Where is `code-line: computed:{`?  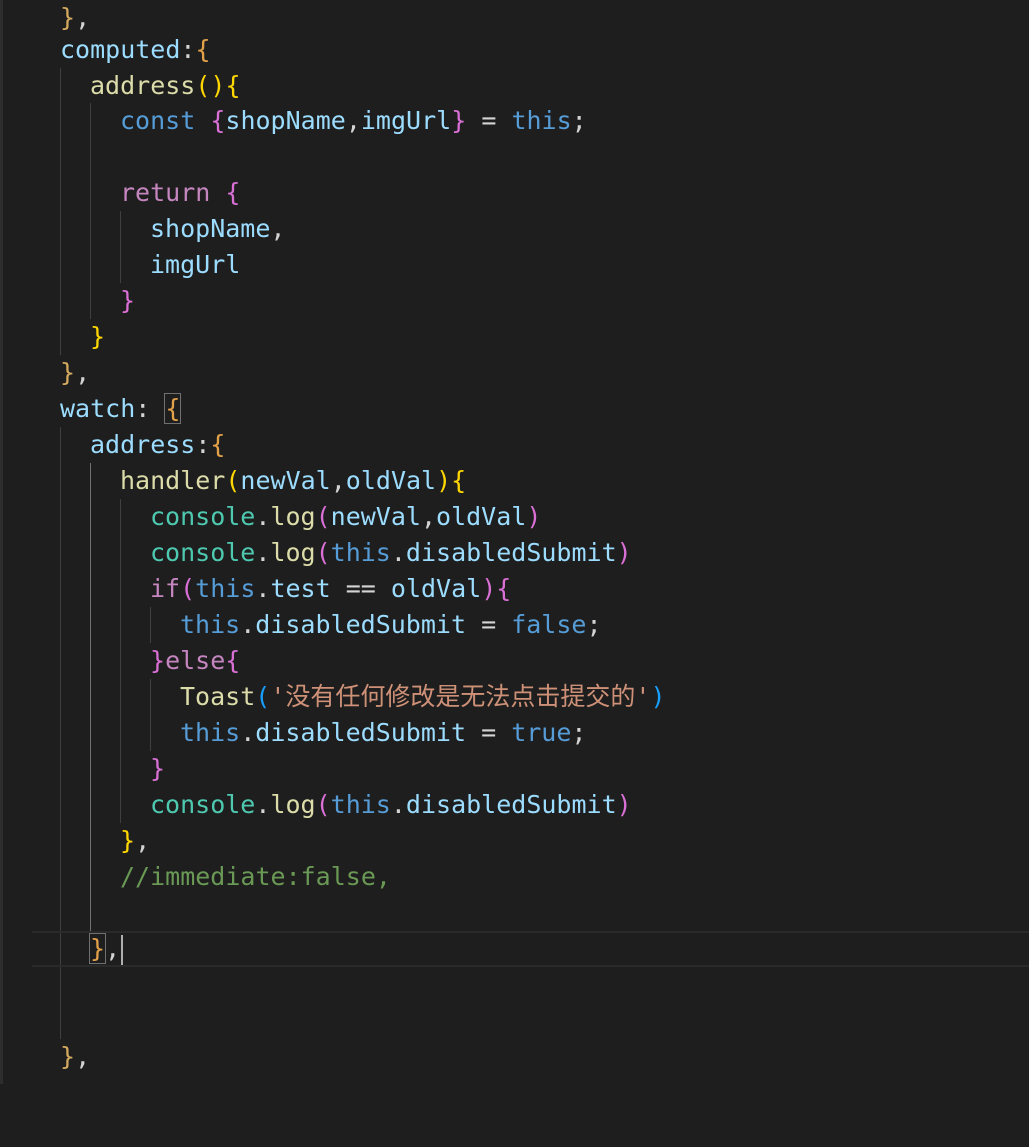 code-line: computed:{ is located at coordinates (514, 50).